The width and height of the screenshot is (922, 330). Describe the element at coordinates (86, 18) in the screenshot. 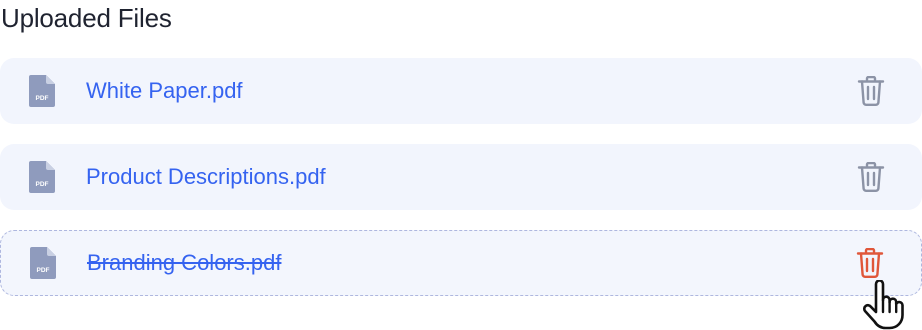

I see `section-title: Uploaded Files` at that location.